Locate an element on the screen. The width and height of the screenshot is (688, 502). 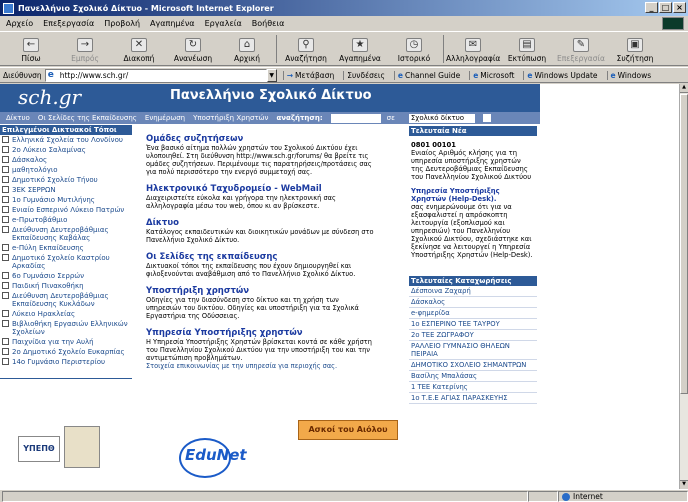
registration-link: 2ο ΤΕΕ ΖΩΓΡΑΦΟΥ is located at coordinates (473, 335).